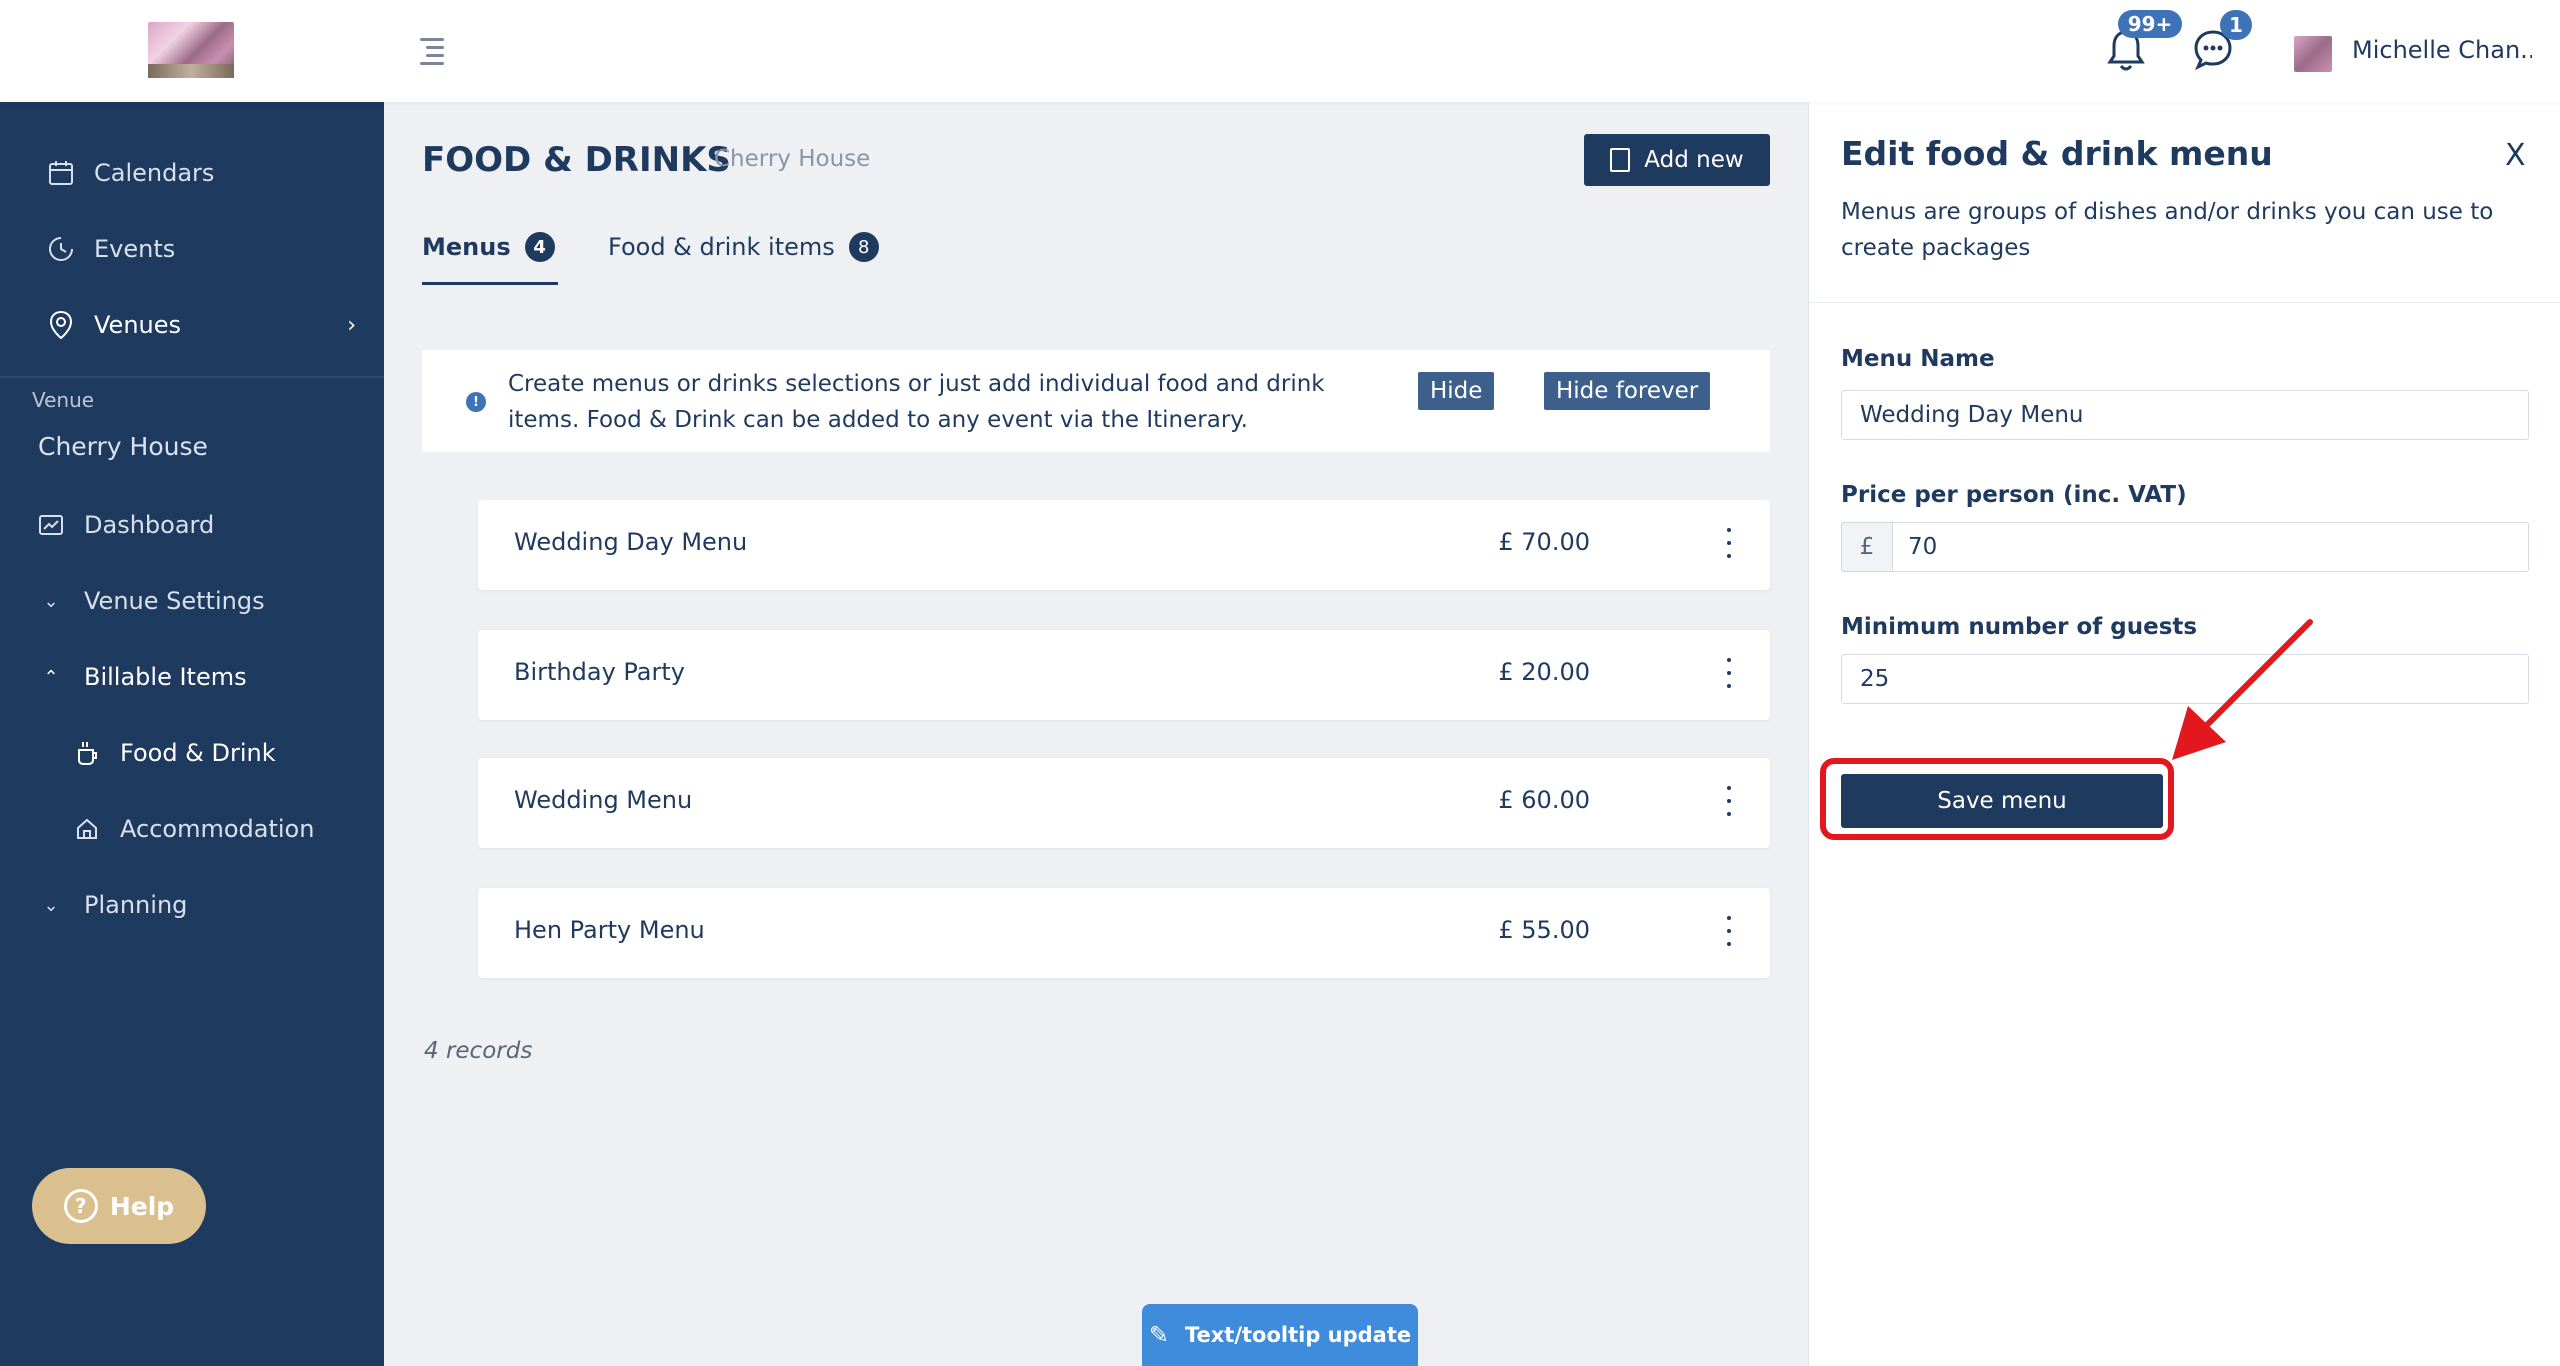  I want to click on list-item: Wedding Menu £ 60.00, so click(1124, 803).